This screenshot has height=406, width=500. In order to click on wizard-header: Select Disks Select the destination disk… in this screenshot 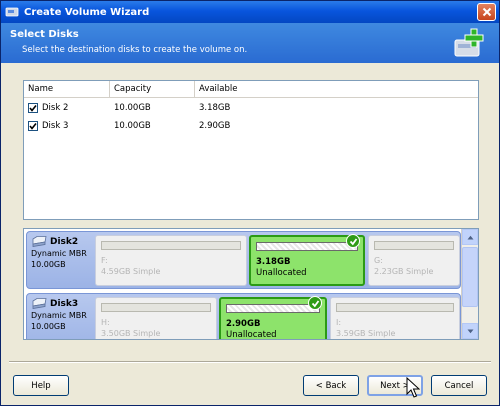, I will do `click(250, 43)`.